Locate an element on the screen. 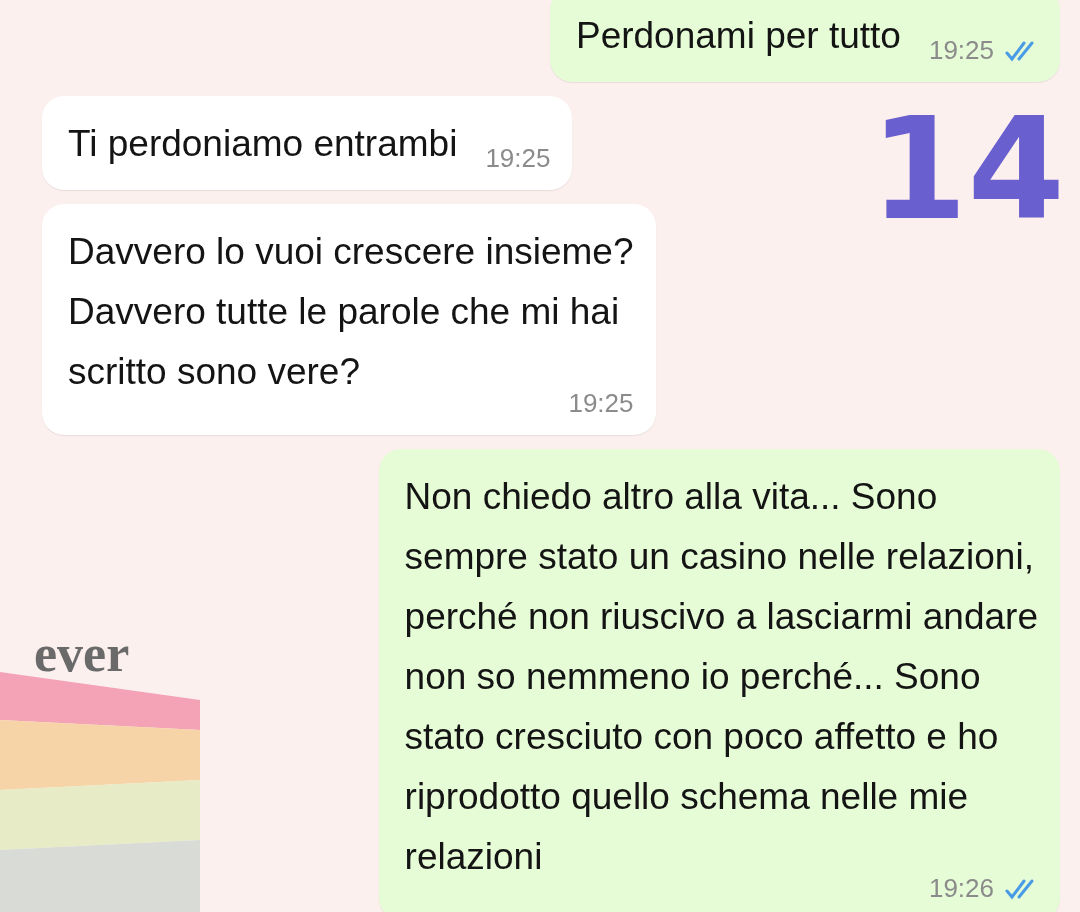 The height and width of the screenshot is (912, 1080). annotation-number: 14 is located at coordinates (967, 170).